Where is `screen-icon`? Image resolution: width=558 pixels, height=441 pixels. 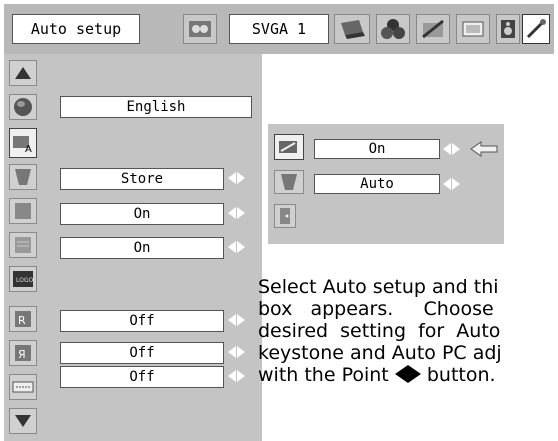
screen-icon is located at coordinates (473, 29).